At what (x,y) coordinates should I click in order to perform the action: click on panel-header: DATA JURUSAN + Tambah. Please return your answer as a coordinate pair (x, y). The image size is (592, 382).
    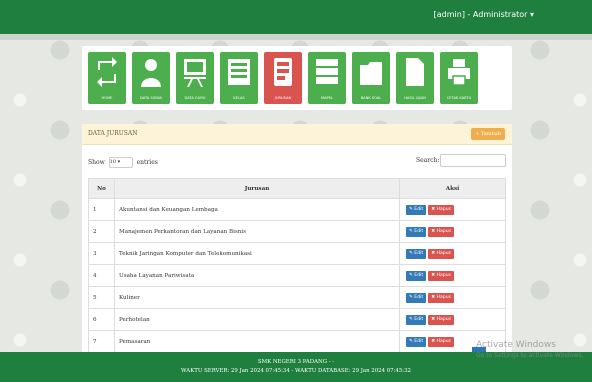
    Looking at the image, I should click on (297, 134).